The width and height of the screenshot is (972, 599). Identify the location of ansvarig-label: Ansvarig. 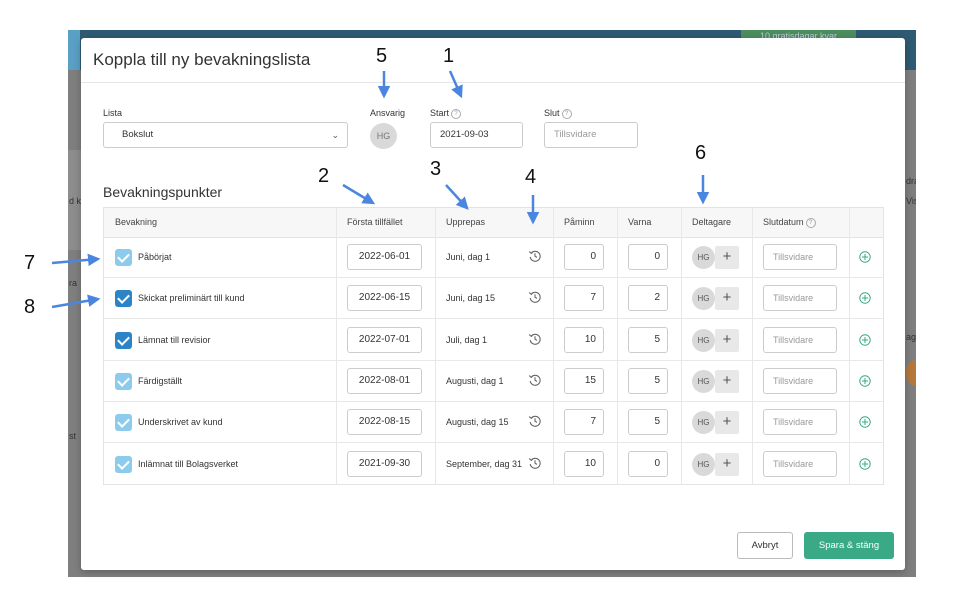
(388, 113).